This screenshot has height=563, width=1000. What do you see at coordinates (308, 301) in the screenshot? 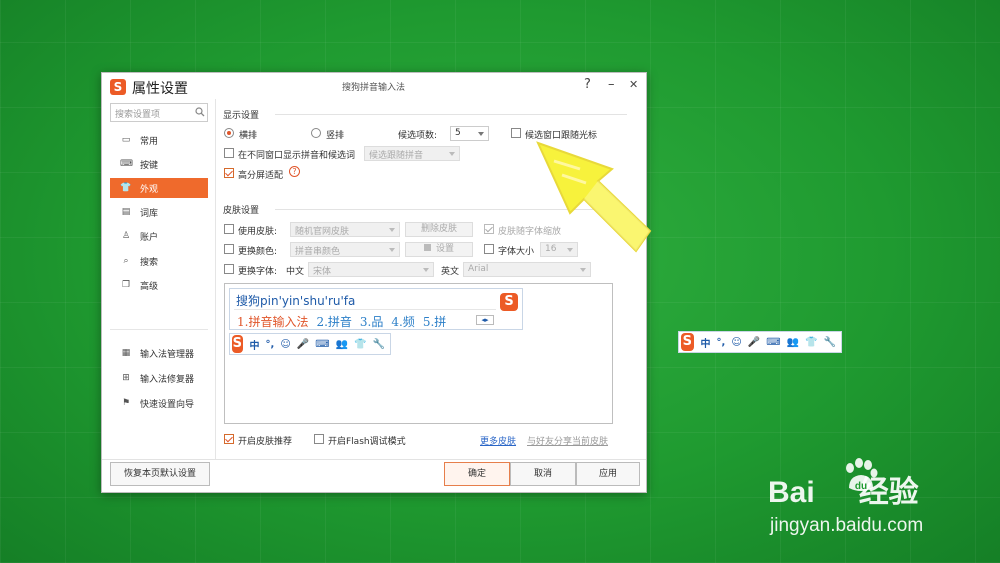
I see `pinyin-string: pin'yin'shu'ru'fa` at bounding box center [308, 301].